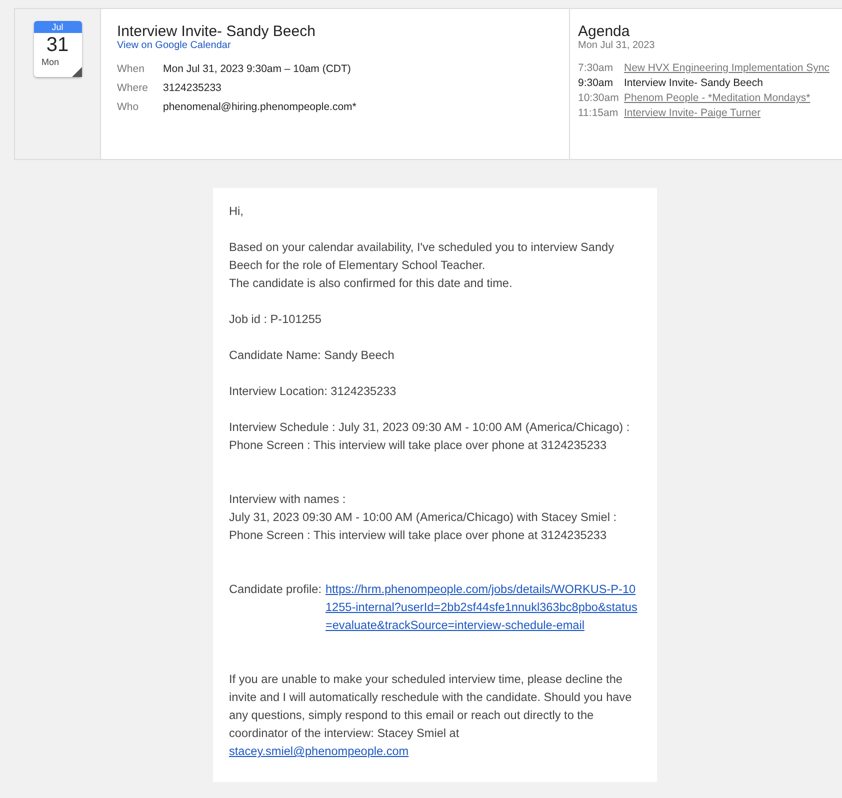  I want to click on email-paragraph: Job id : P-101255, so click(275, 319).